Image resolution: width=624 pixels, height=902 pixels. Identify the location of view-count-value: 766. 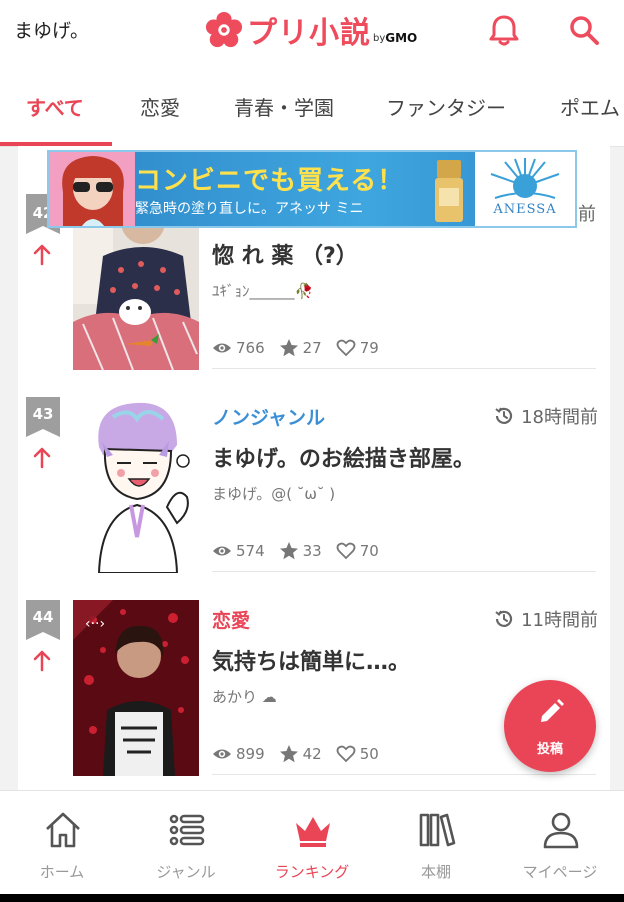
(250, 348).